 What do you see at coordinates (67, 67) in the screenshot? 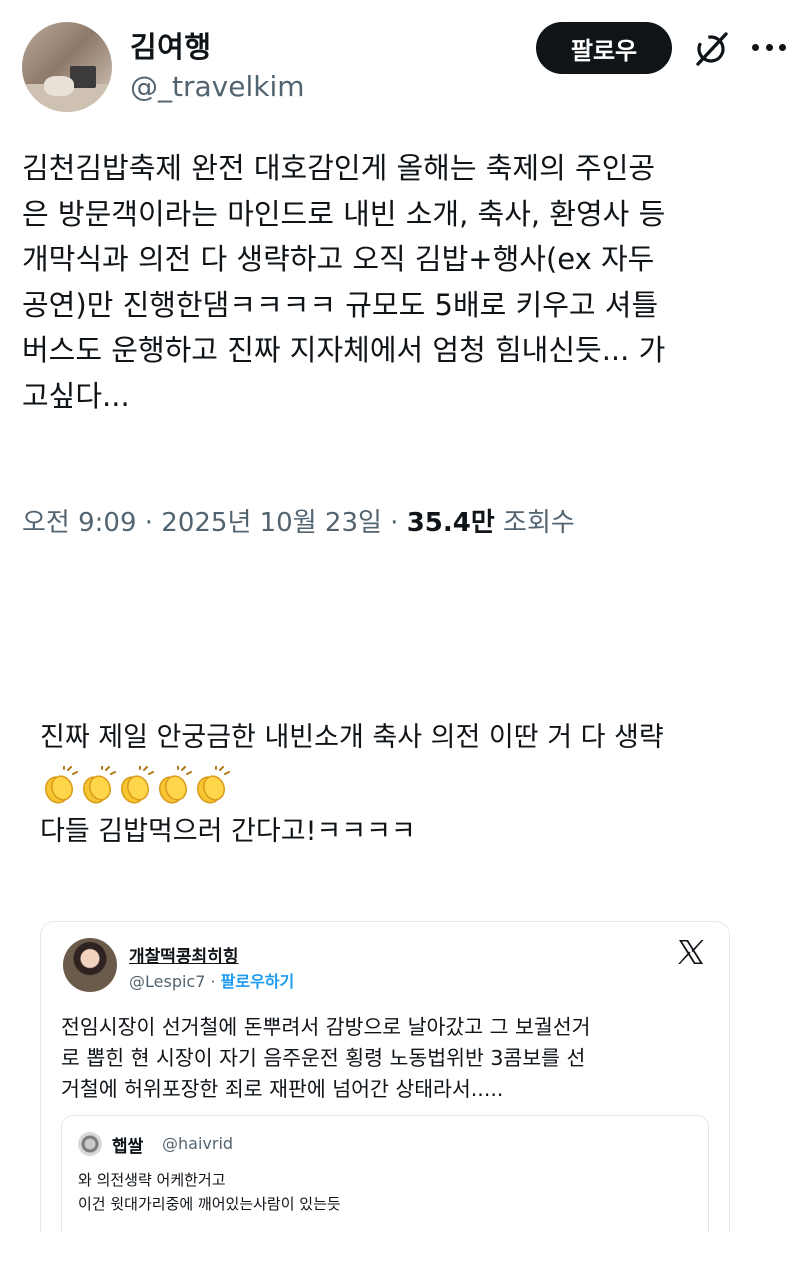
I see `author-avatar` at bounding box center [67, 67].